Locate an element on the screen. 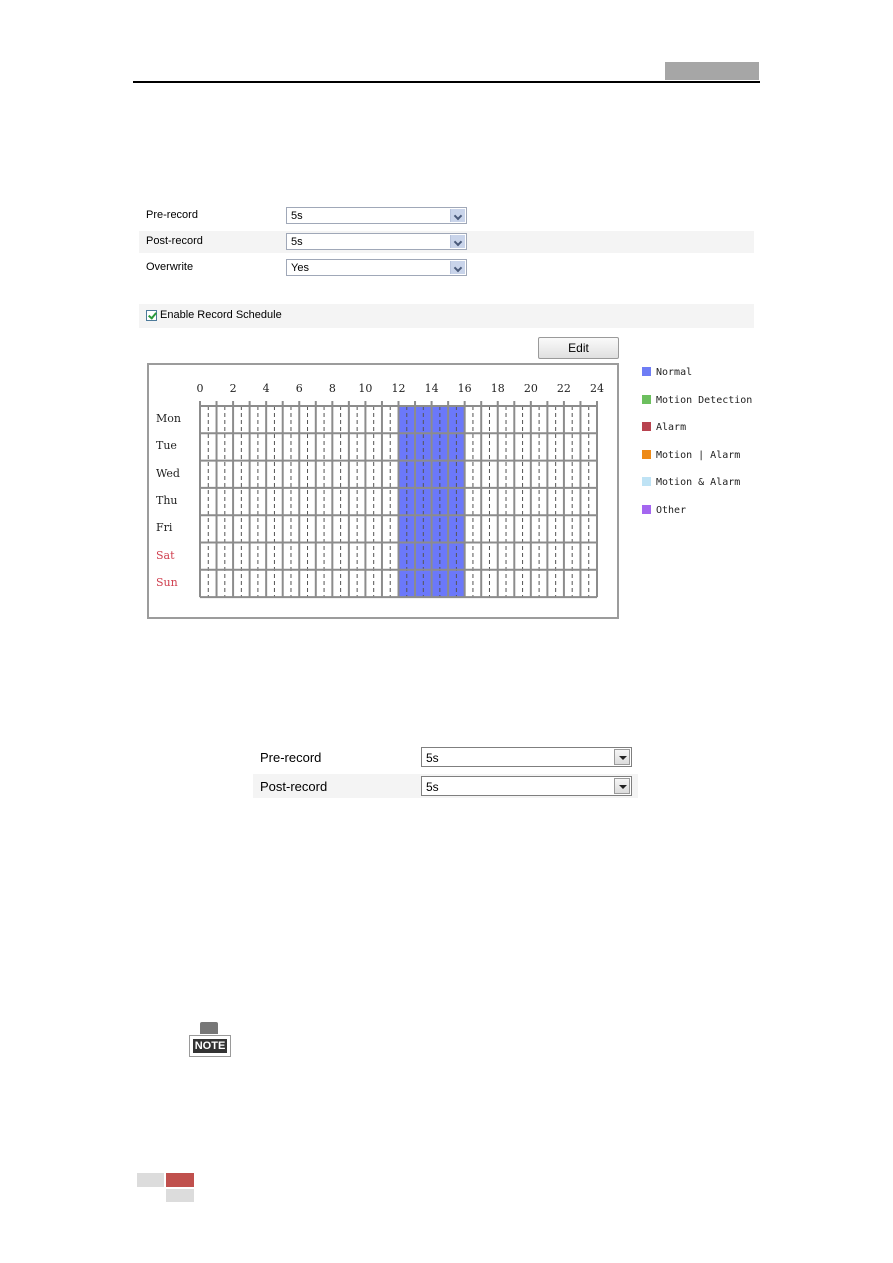 The height and width of the screenshot is (1263, 893). header-tab-block is located at coordinates (712, 71).